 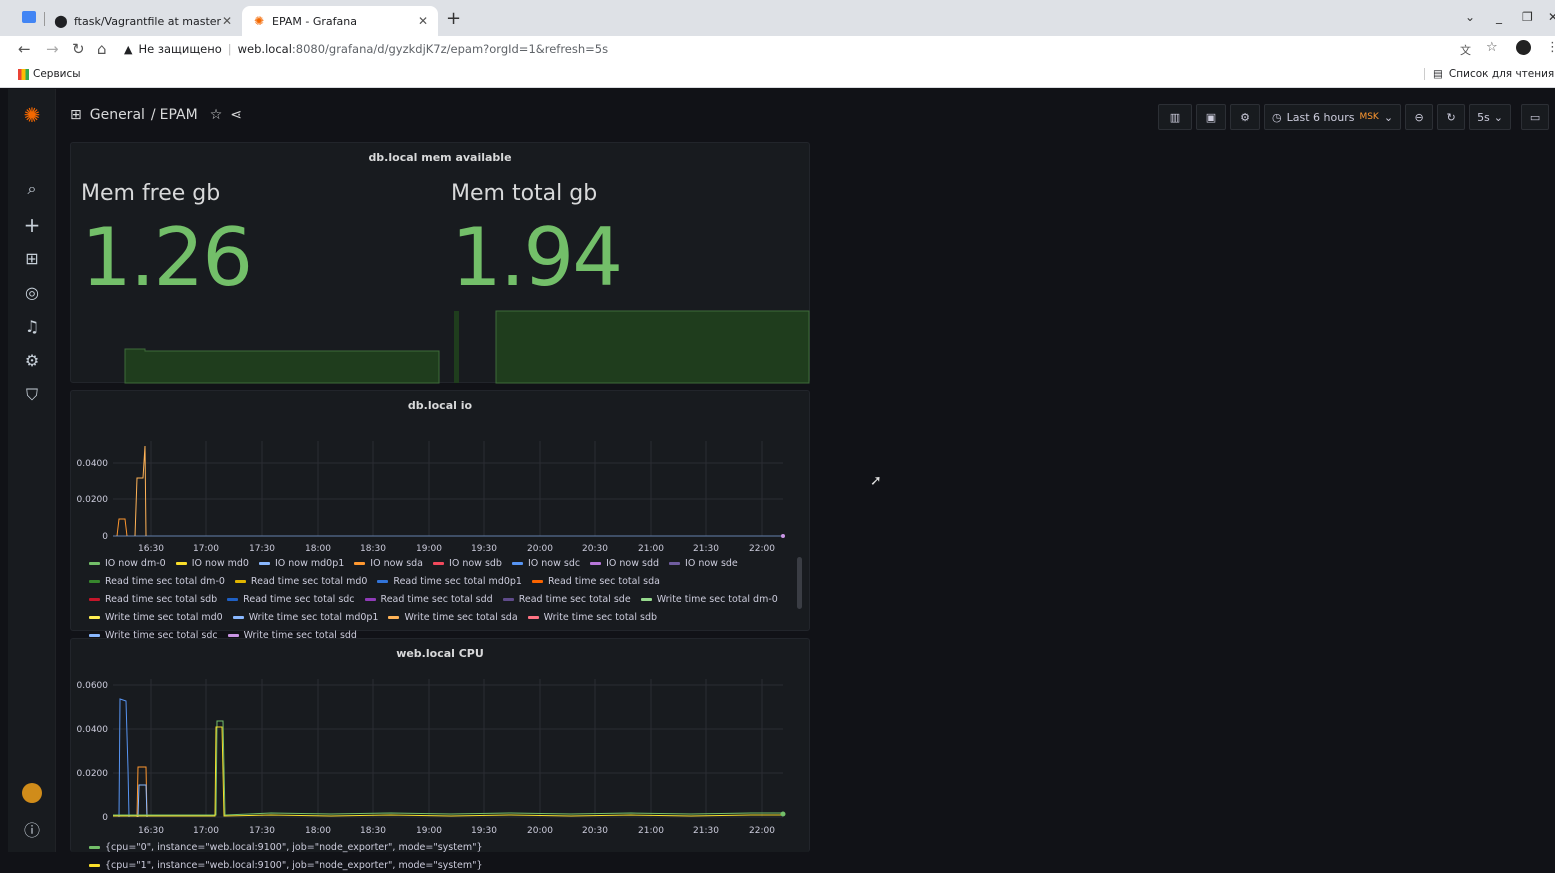 What do you see at coordinates (32, 395) in the screenshot?
I see `server-admin-shield-icon: ⛉` at bounding box center [32, 395].